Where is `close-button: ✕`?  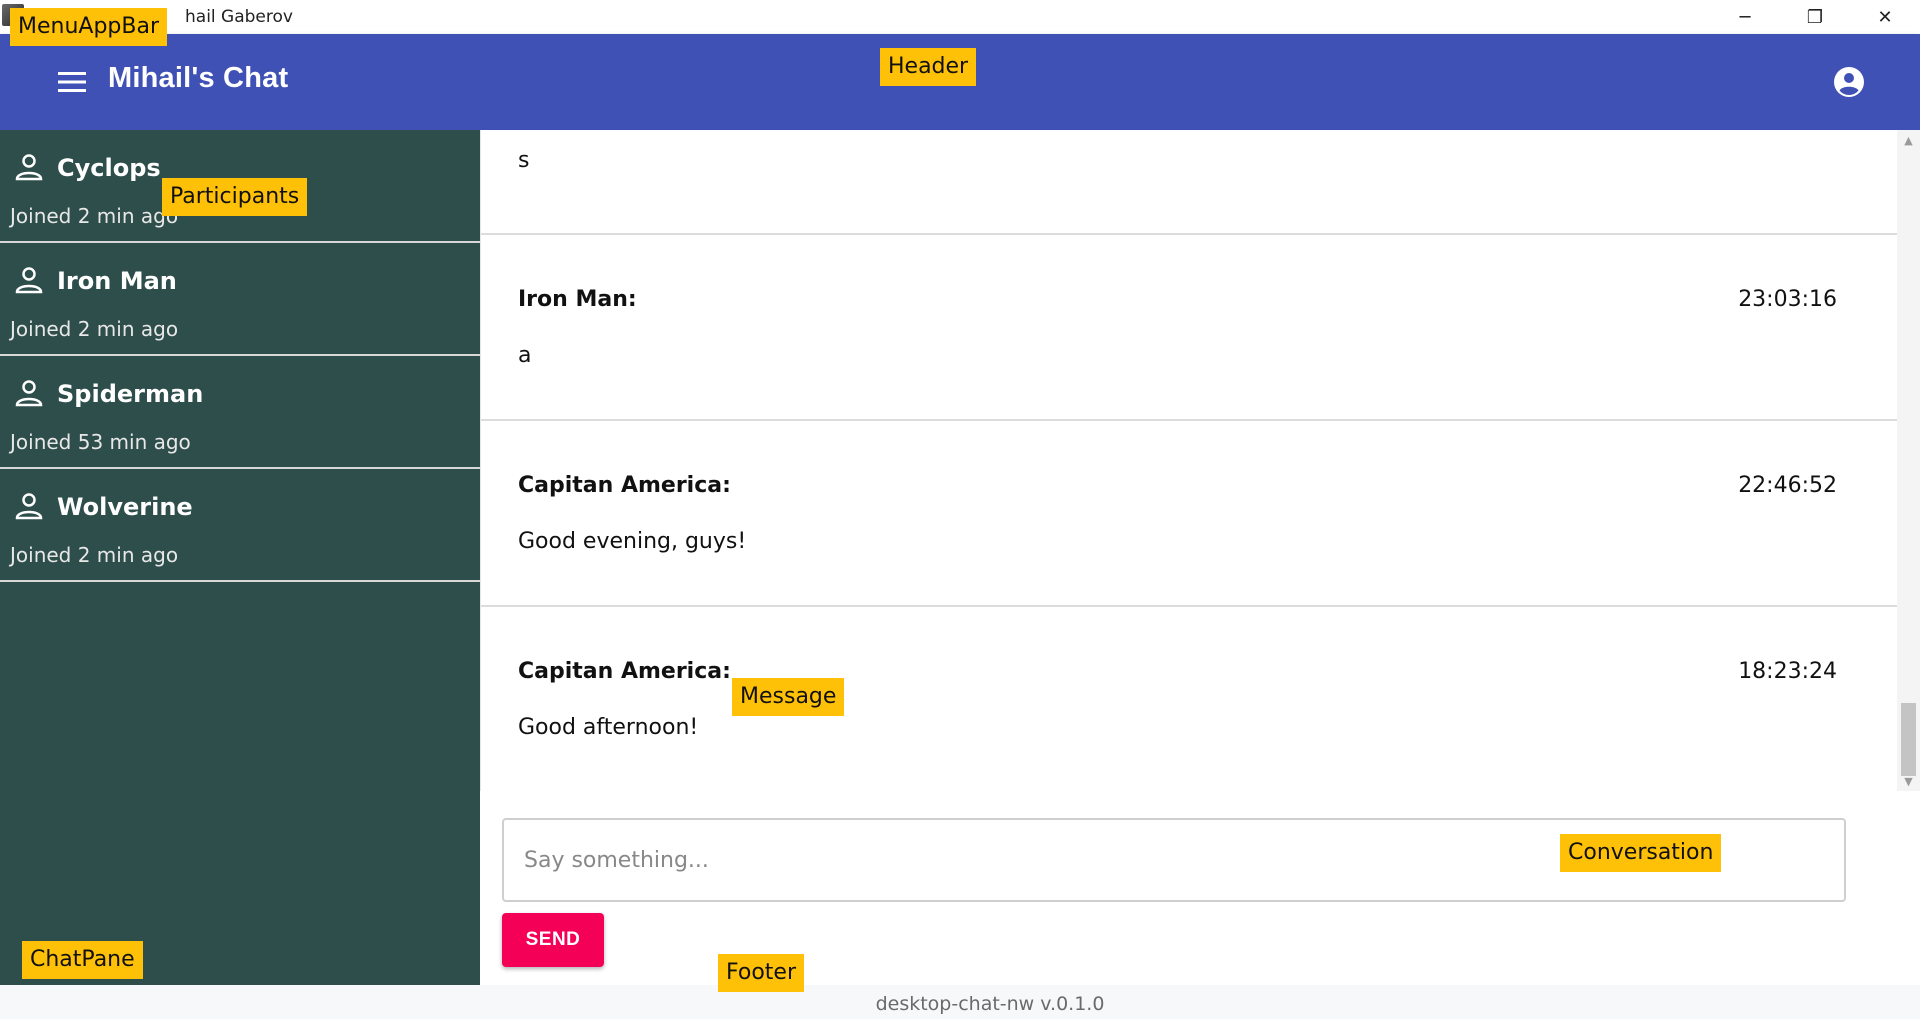
close-button: ✕ is located at coordinates (1885, 17).